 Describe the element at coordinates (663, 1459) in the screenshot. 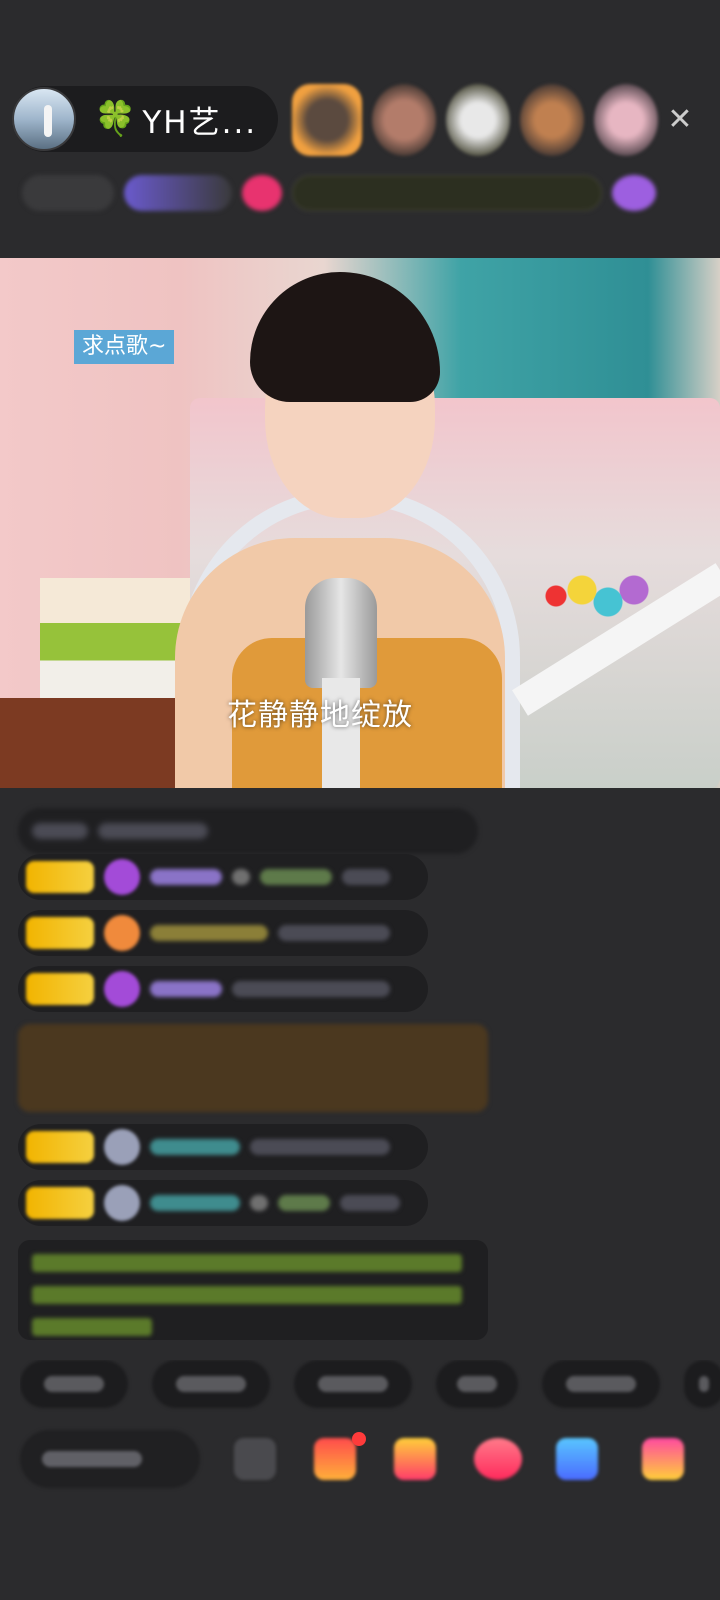

I see `gift-icon` at that location.